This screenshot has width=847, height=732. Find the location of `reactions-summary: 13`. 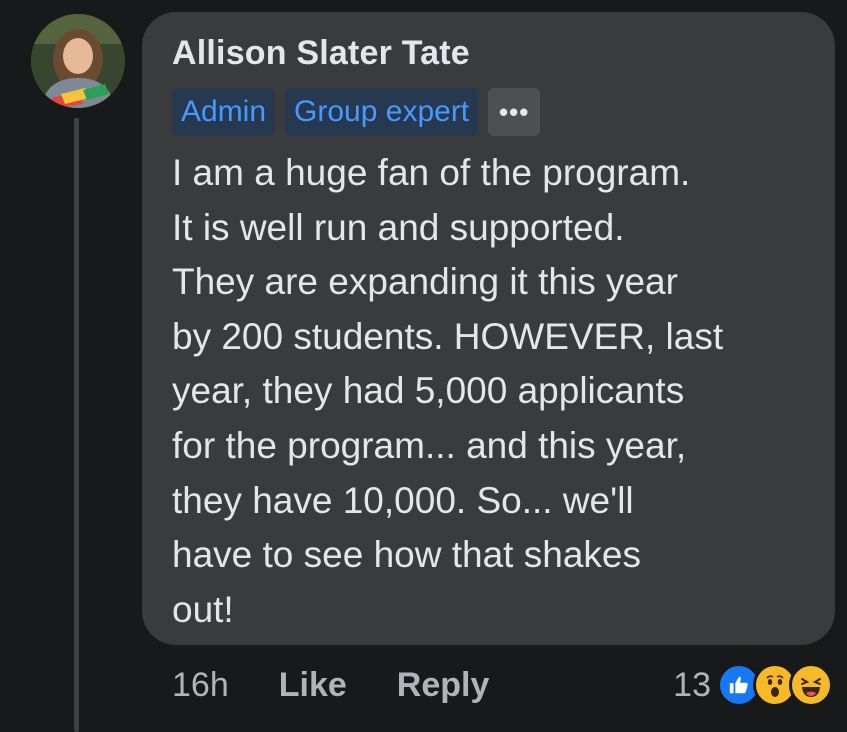

reactions-summary: 13 is located at coordinates (753, 685).